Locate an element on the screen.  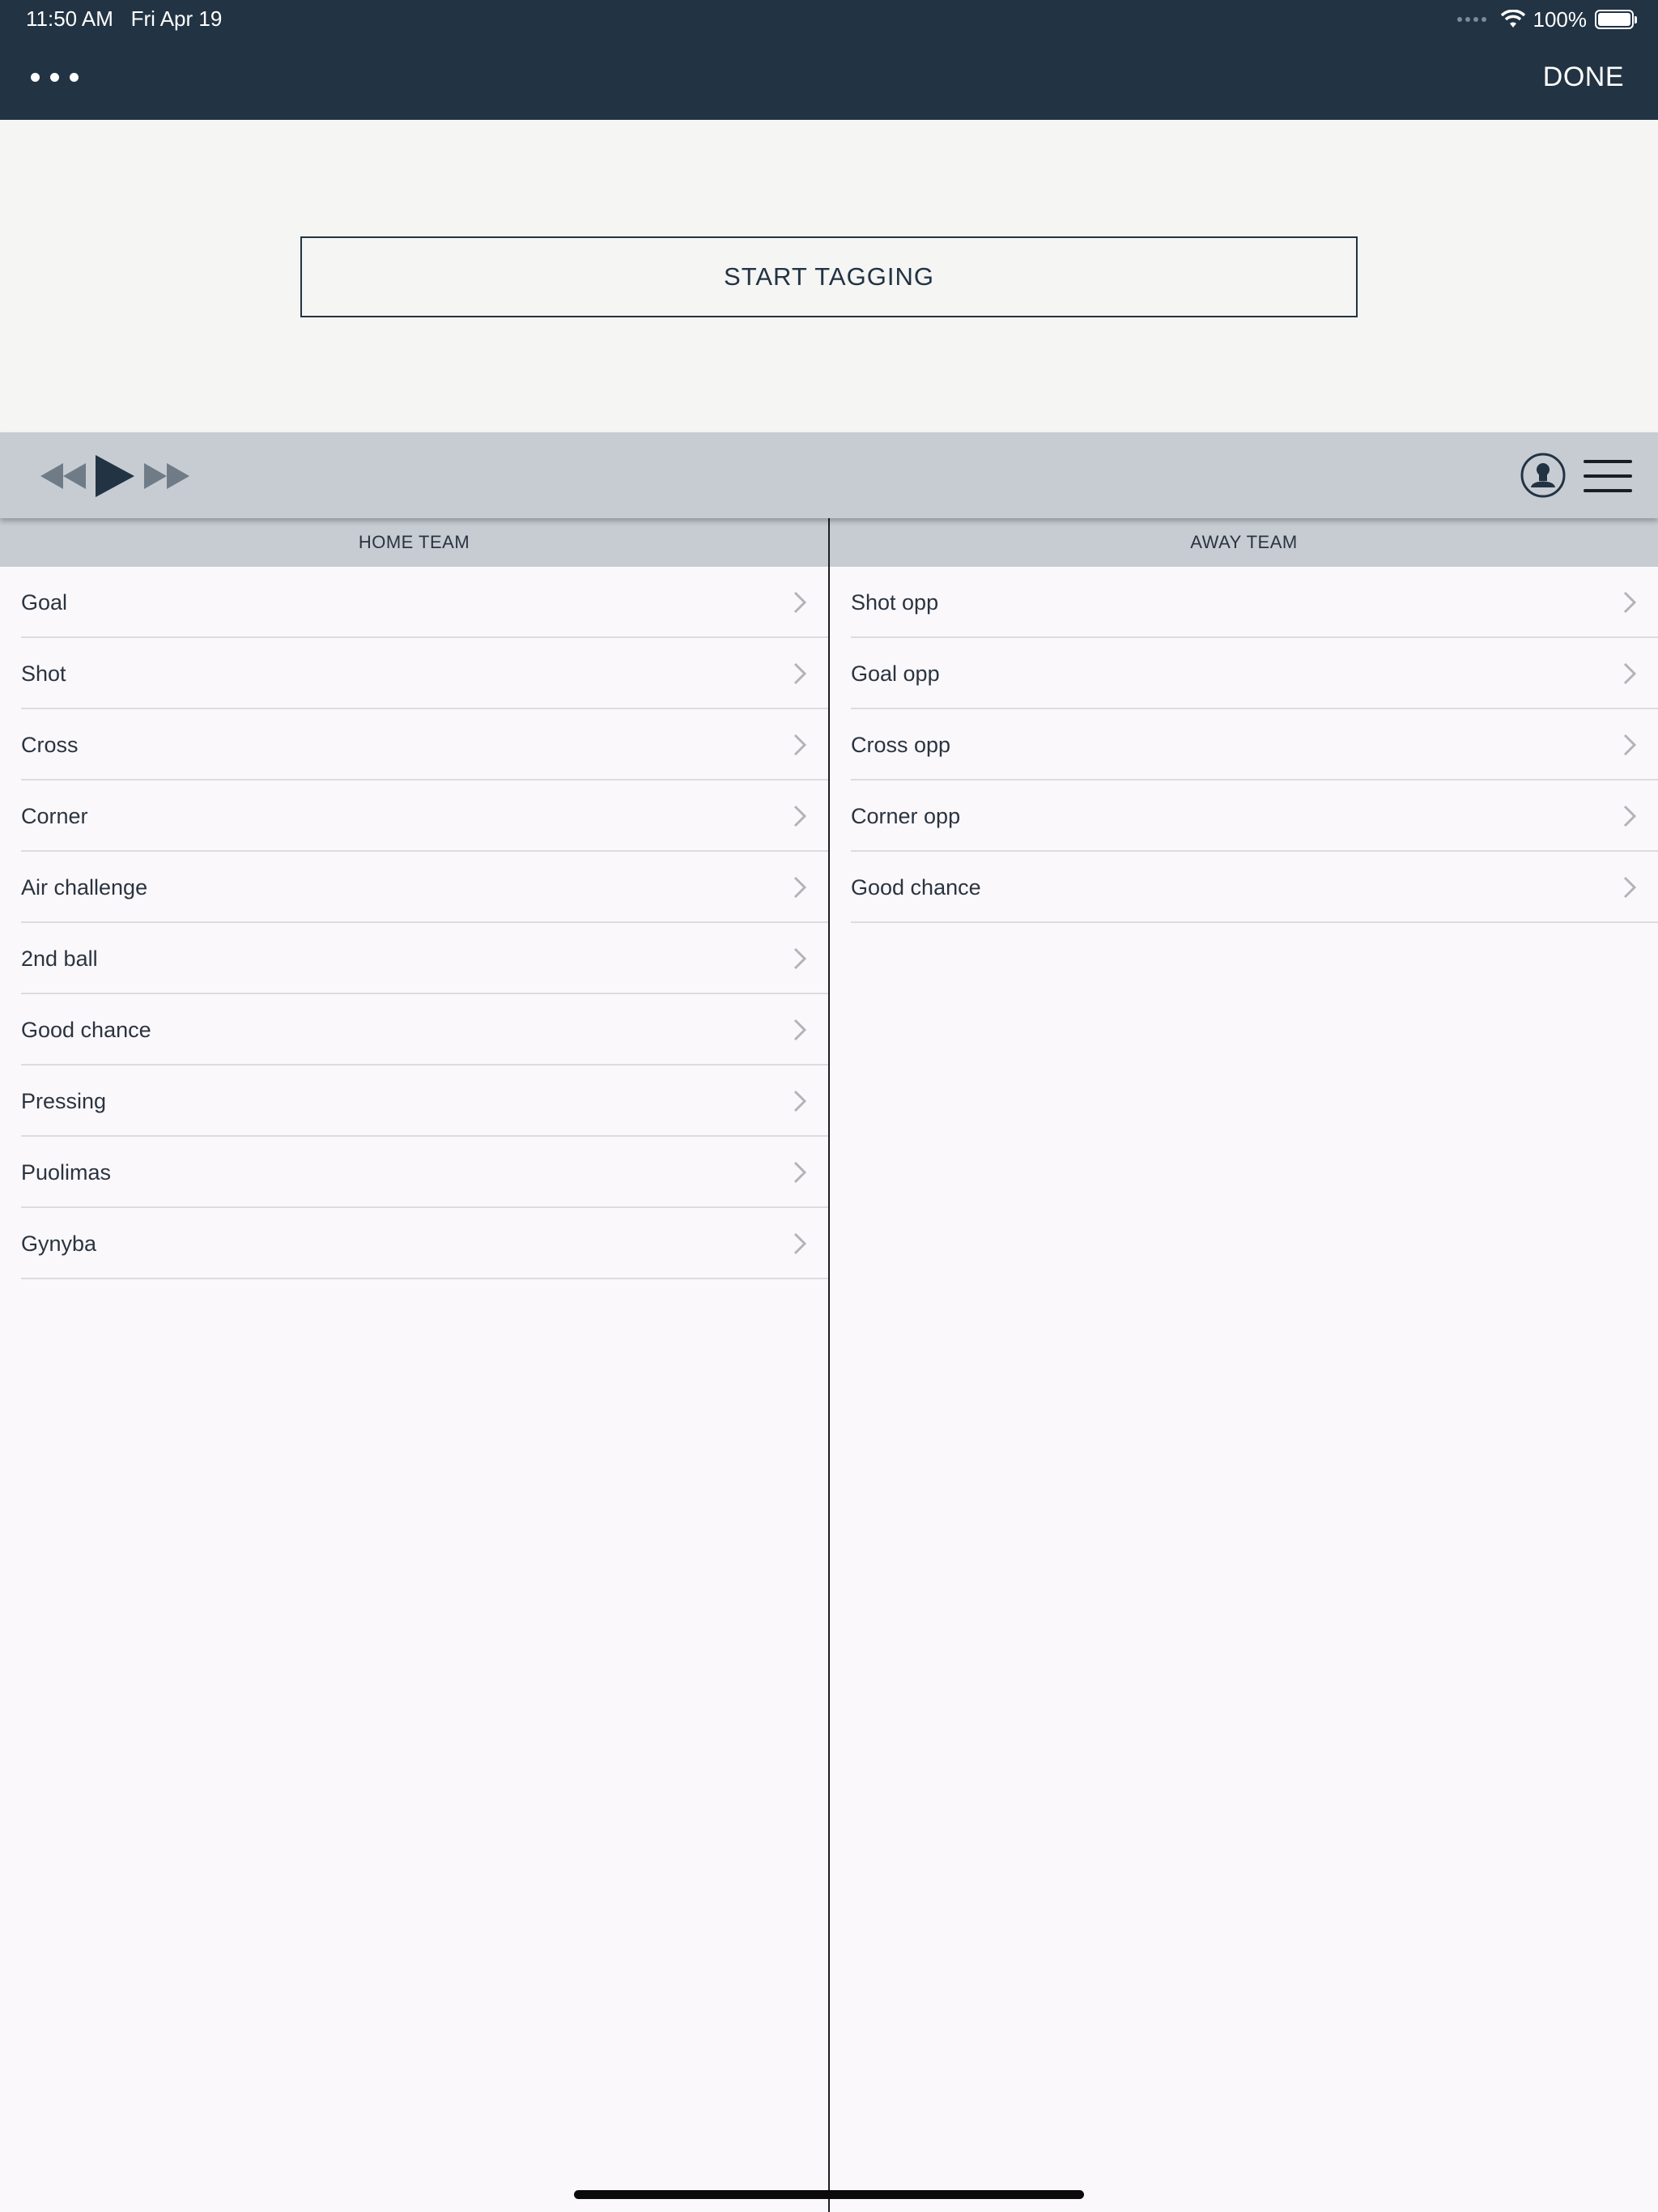
list-item-label: Shot is located at coordinates (43, 674).